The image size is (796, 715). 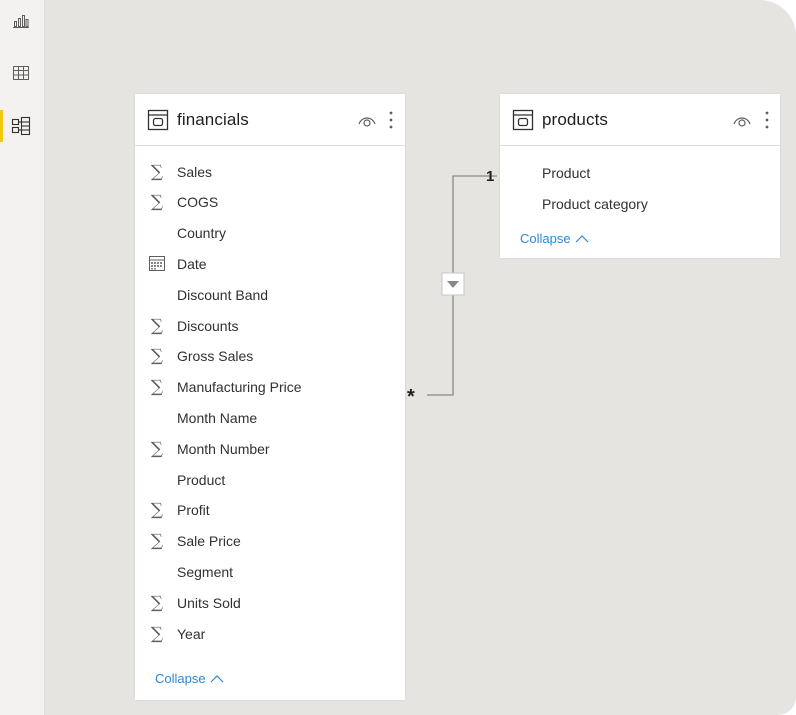 I want to click on field-label: Profit, so click(x=193, y=510).